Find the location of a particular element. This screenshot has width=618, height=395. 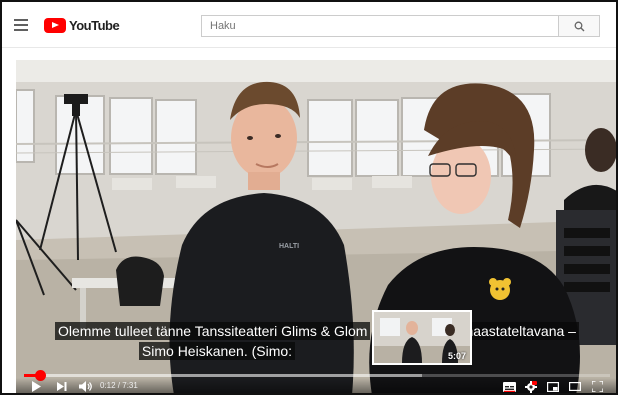

theater-mode-button is located at coordinates (575, 386).